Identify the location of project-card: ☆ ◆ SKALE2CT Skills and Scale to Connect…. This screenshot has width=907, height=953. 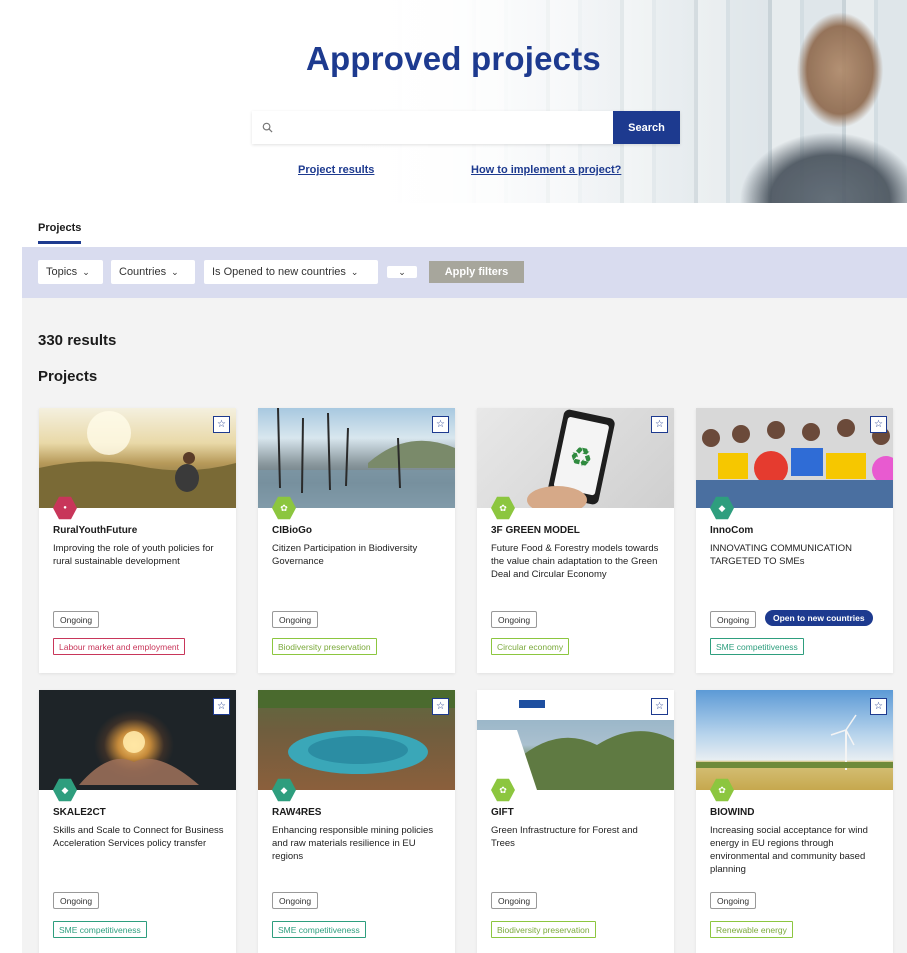
(137, 821).